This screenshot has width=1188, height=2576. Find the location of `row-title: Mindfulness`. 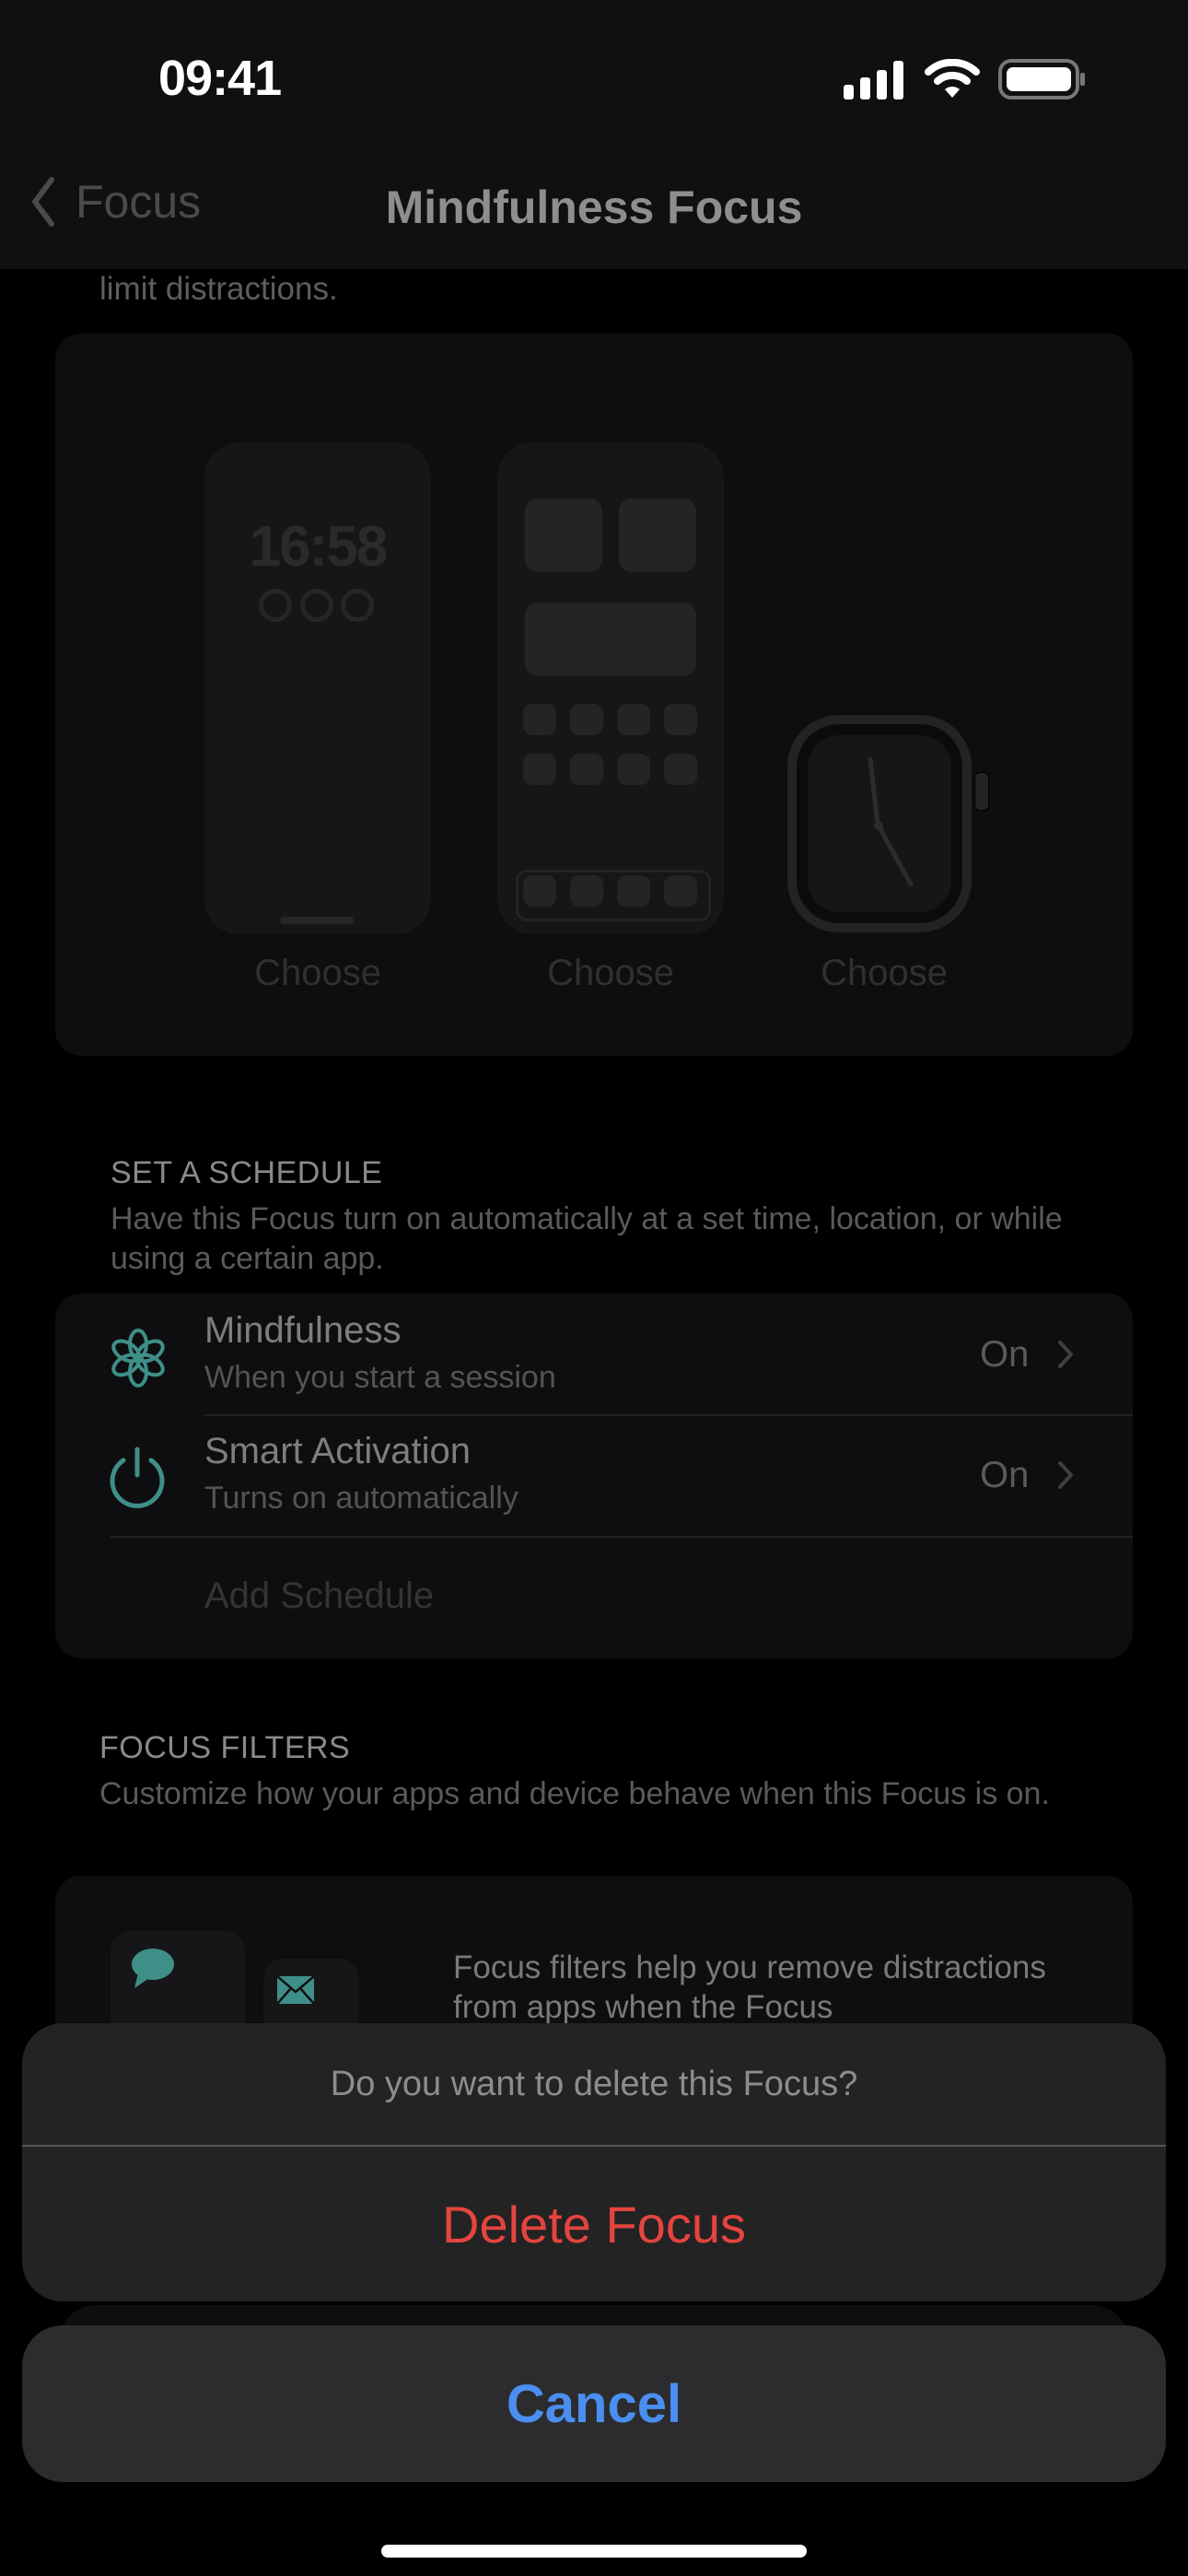

row-title: Mindfulness is located at coordinates (303, 1330).